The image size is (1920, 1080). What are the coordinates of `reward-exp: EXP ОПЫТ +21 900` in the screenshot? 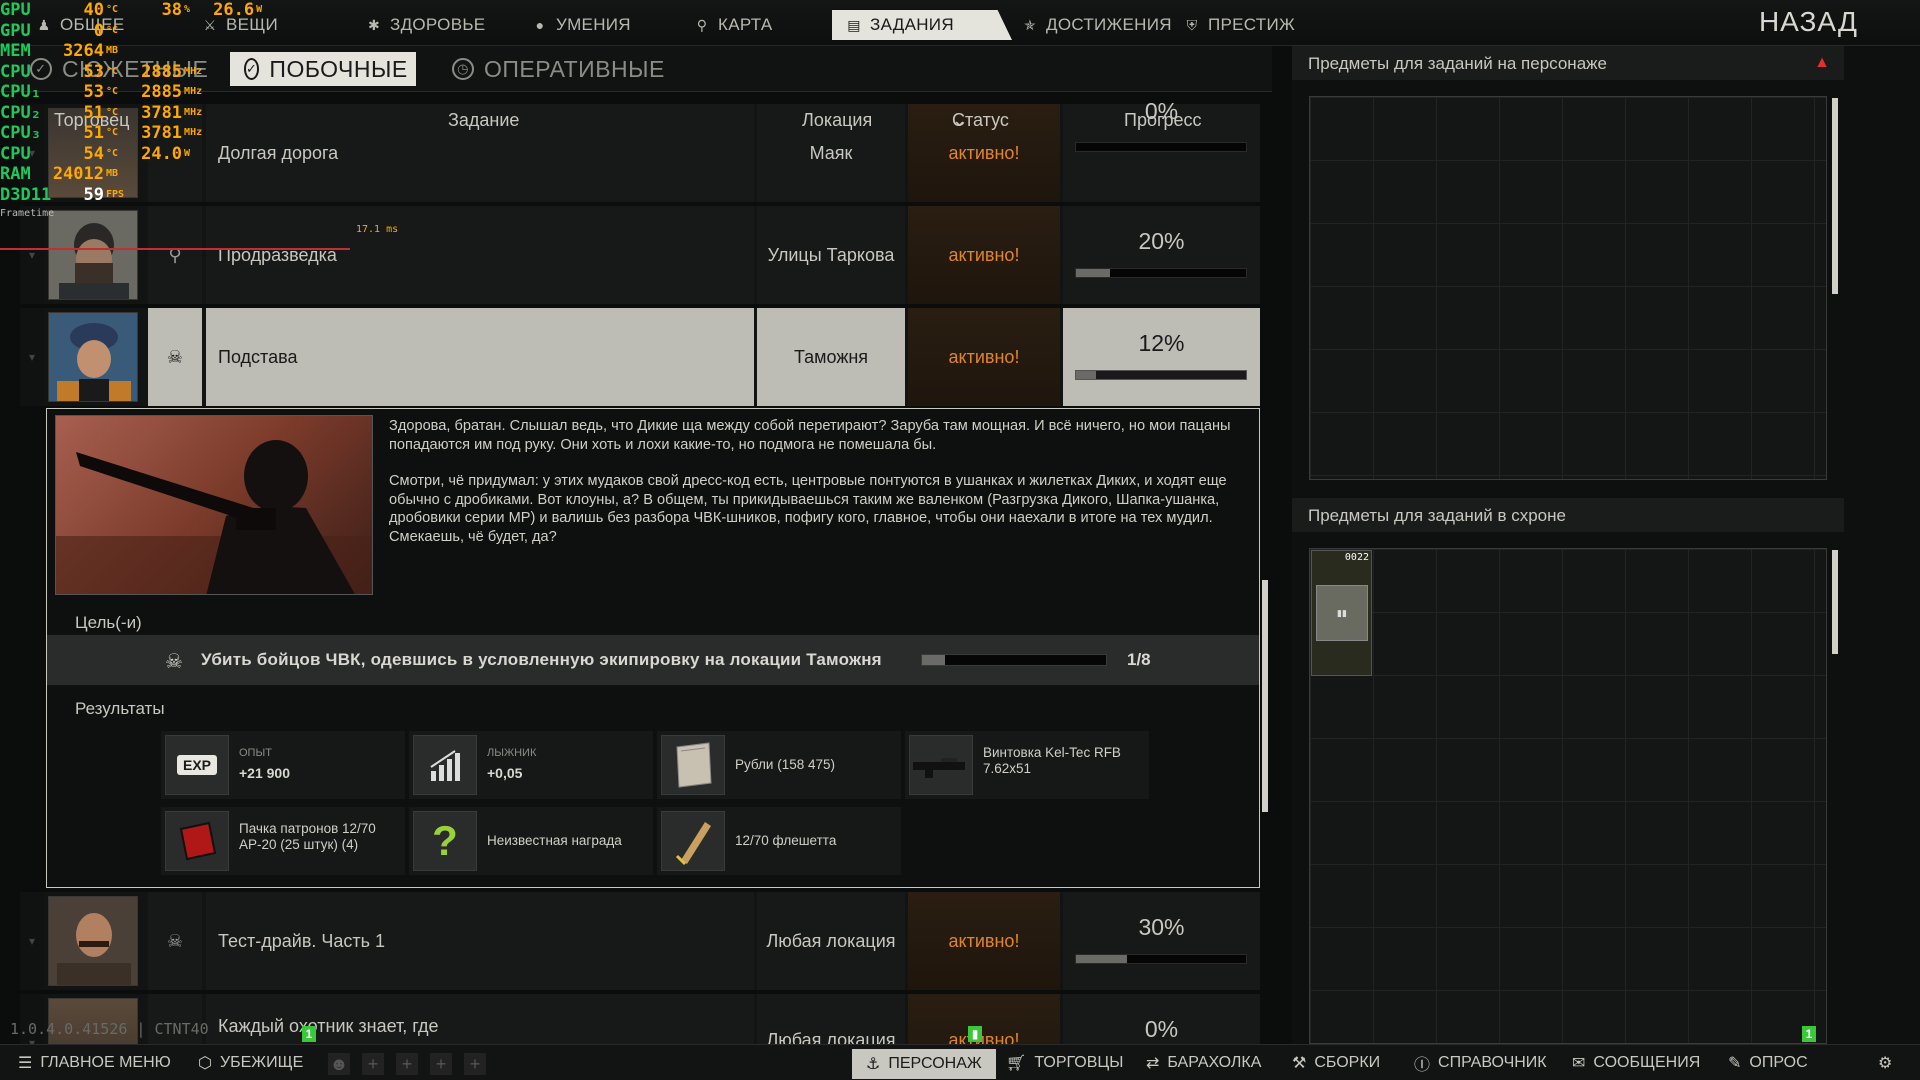 It's located at (283, 765).